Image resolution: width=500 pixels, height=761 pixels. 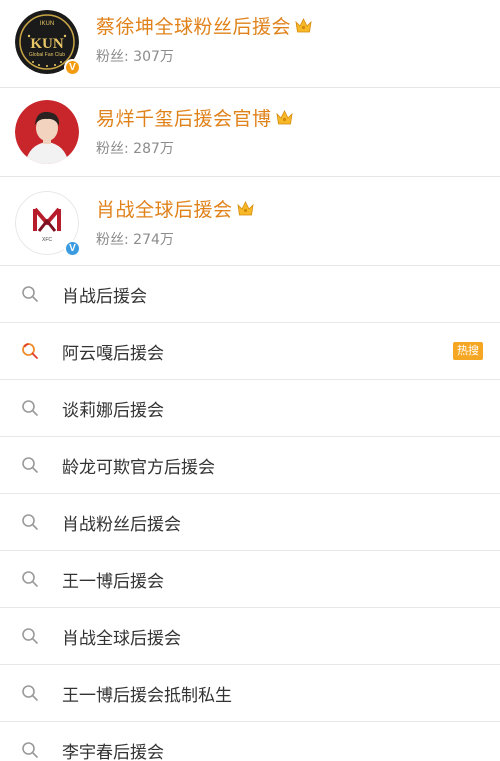 What do you see at coordinates (113, 751) in the screenshot?
I see `suggestion-text: 李宇春后援会` at bounding box center [113, 751].